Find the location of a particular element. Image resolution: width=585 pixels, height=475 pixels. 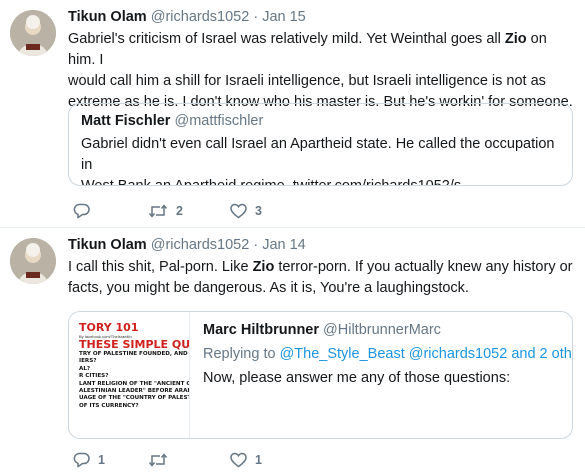

retweet-count: 2 is located at coordinates (179, 211).